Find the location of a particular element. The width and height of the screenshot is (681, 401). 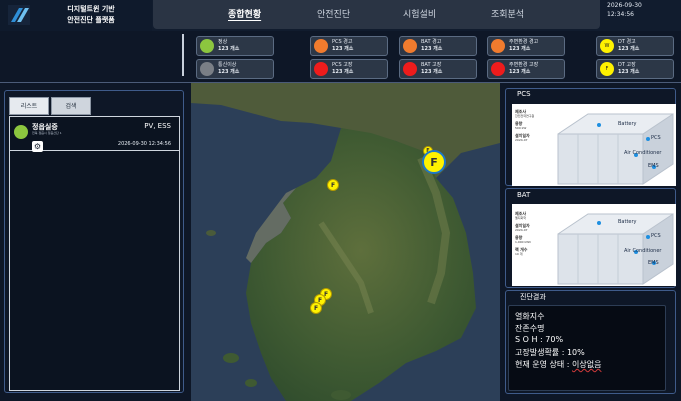

pcs-title: PCS is located at coordinates (524, 94).